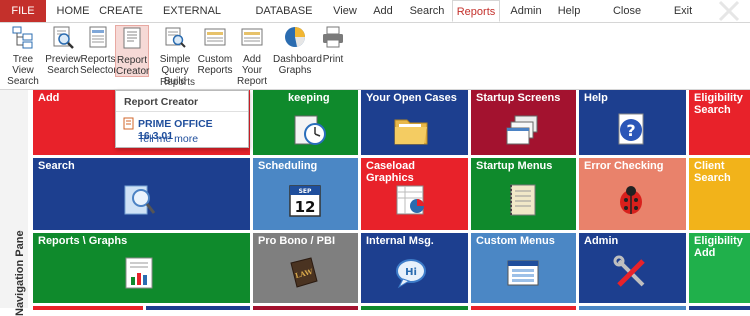  Describe the element at coordinates (632, 268) in the screenshot. I see `tile-admin: Admin` at that location.